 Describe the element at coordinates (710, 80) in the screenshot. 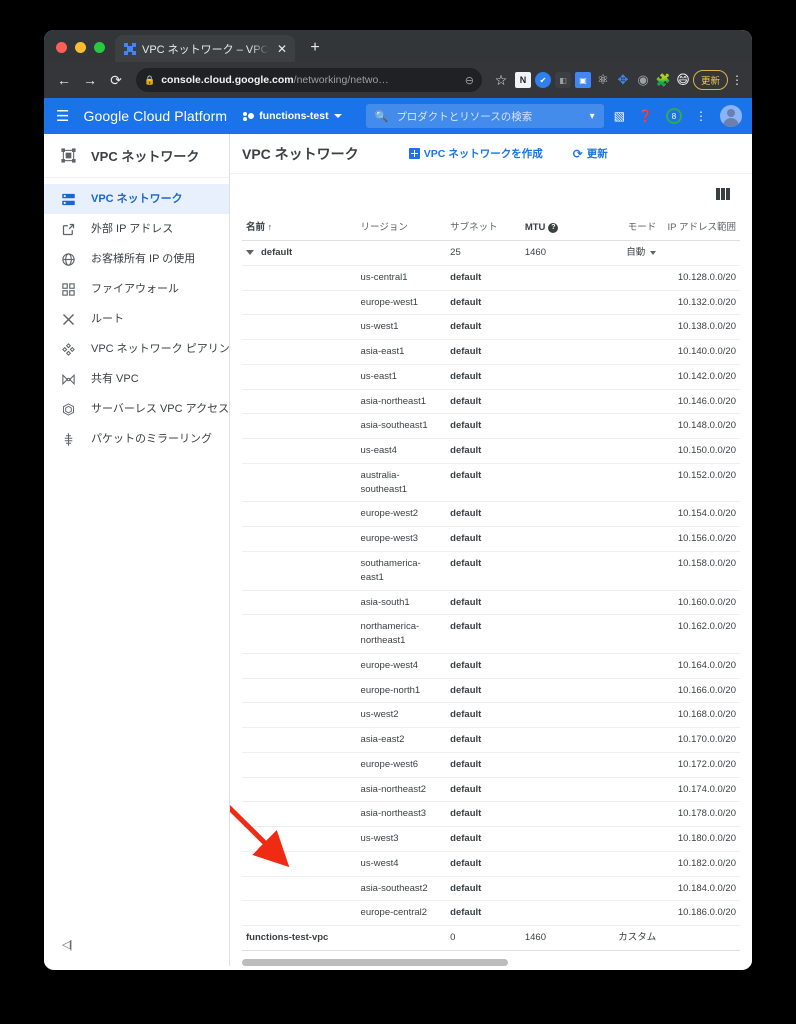

I see `update-button: 更新` at that location.